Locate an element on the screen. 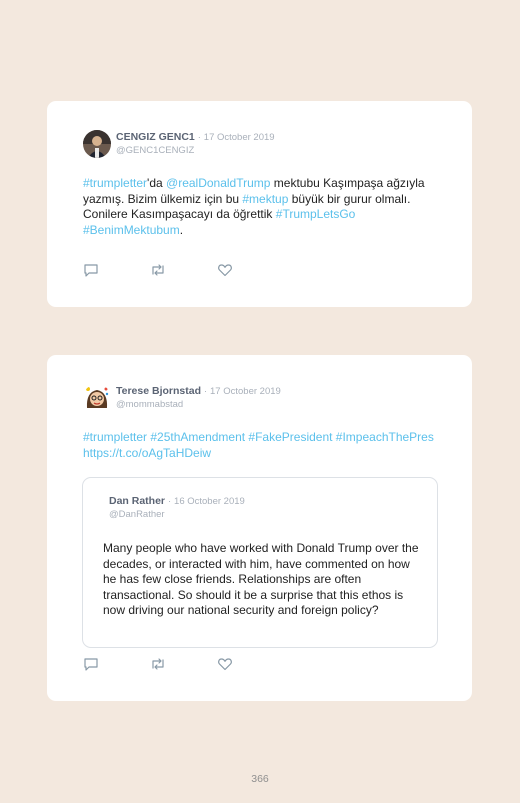 The height and width of the screenshot is (803, 520). quoted-tweet-date: 16 October 2019 is located at coordinates (209, 501).